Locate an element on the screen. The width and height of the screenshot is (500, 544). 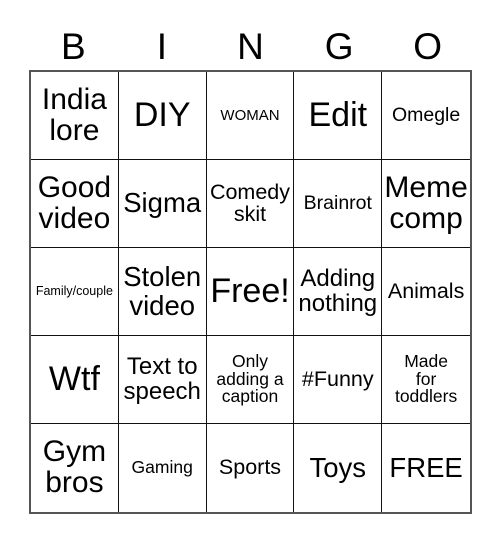
bingo-cell-label: Adding nothing is located at coordinates (338, 291).